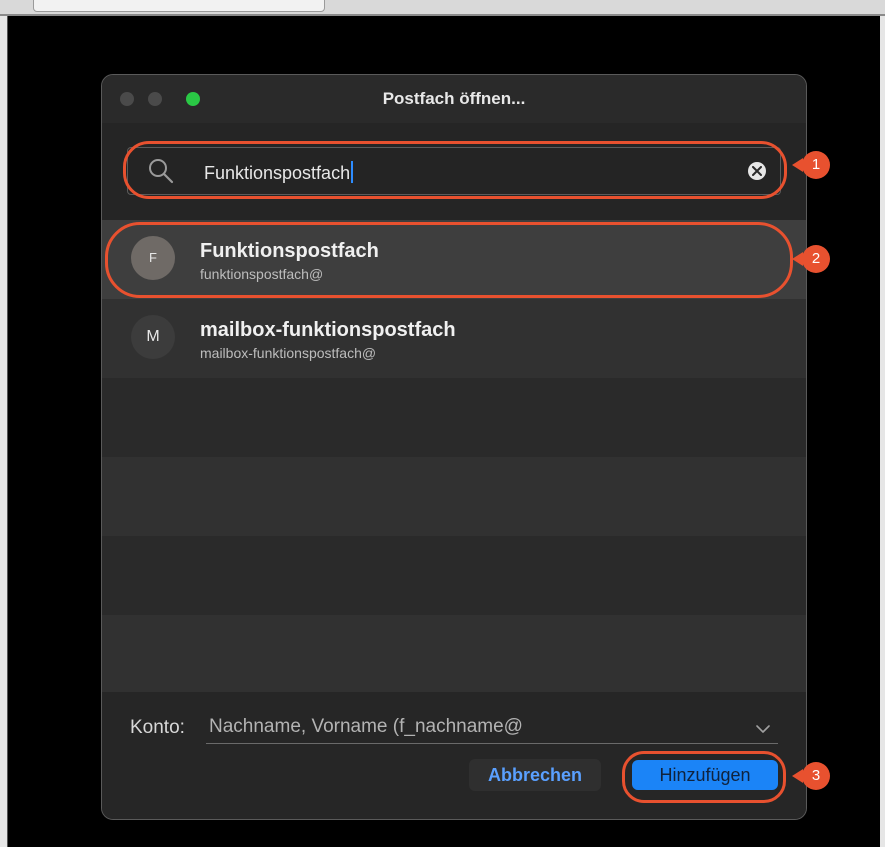 Image resolution: width=885 pixels, height=847 pixels. Describe the element at coordinates (352, 172) in the screenshot. I see `text-caret` at that location.